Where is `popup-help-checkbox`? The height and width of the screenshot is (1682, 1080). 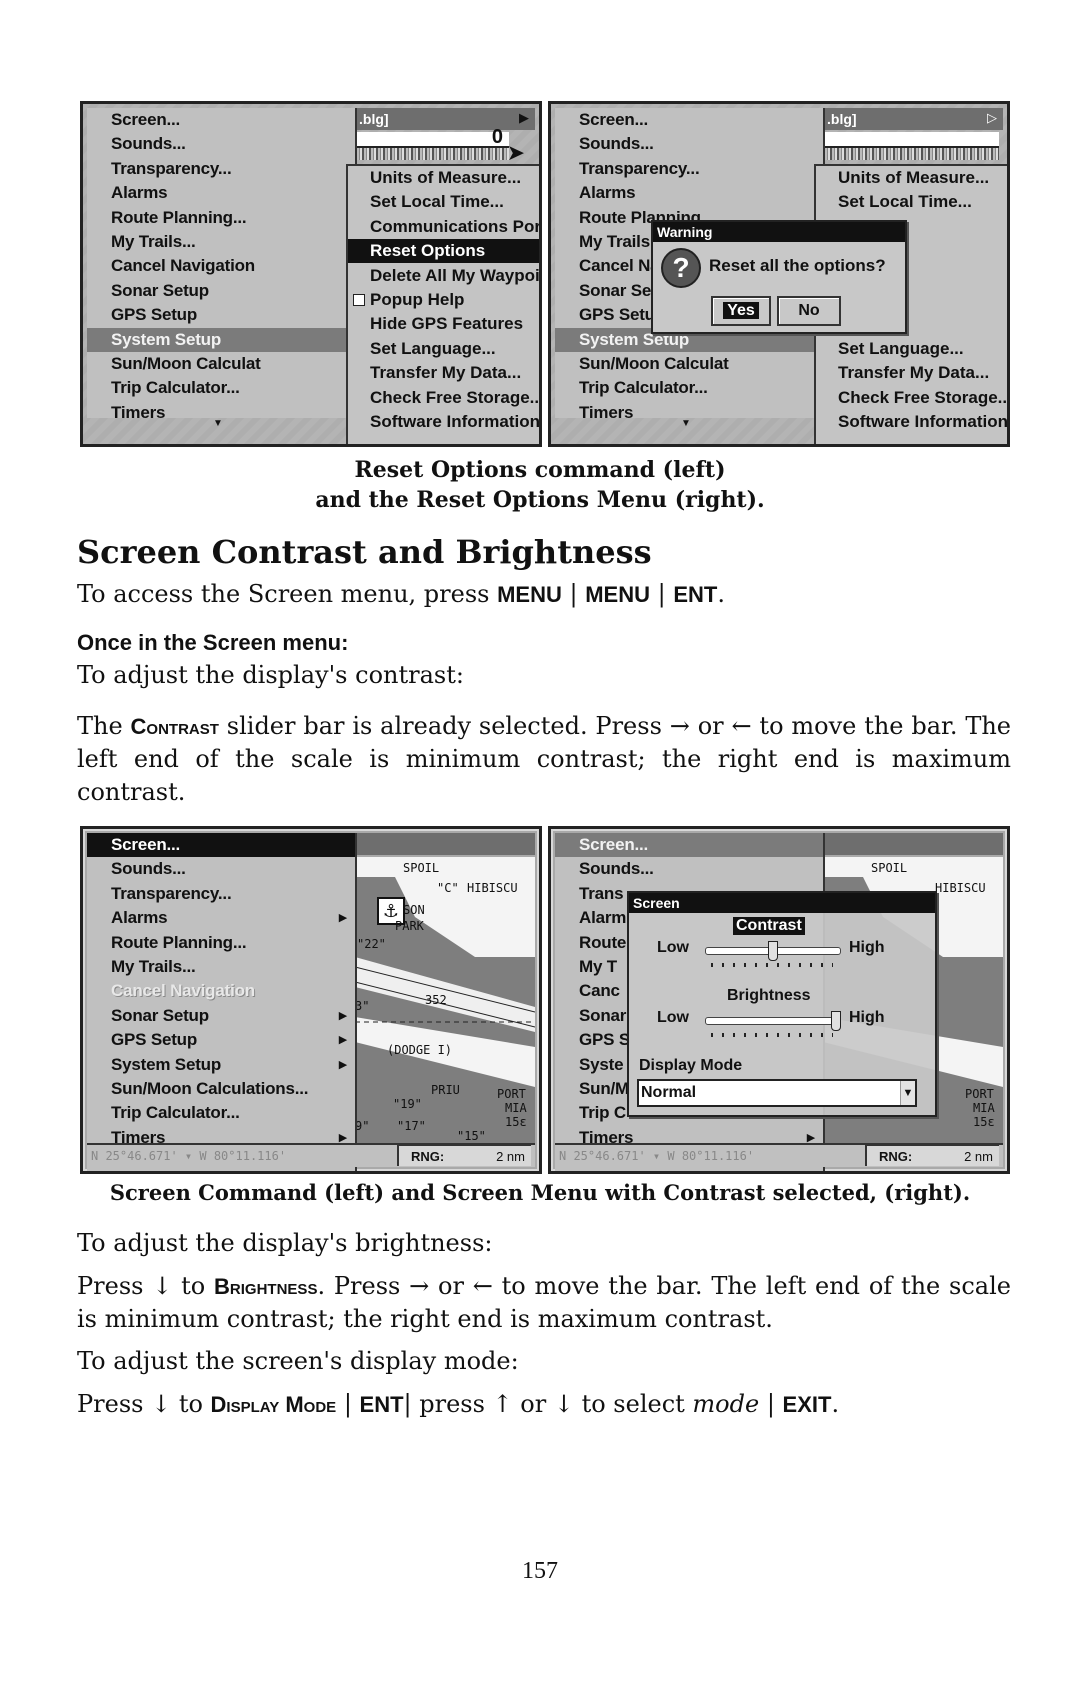
popup-help-checkbox is located at coordinates (359, 300).